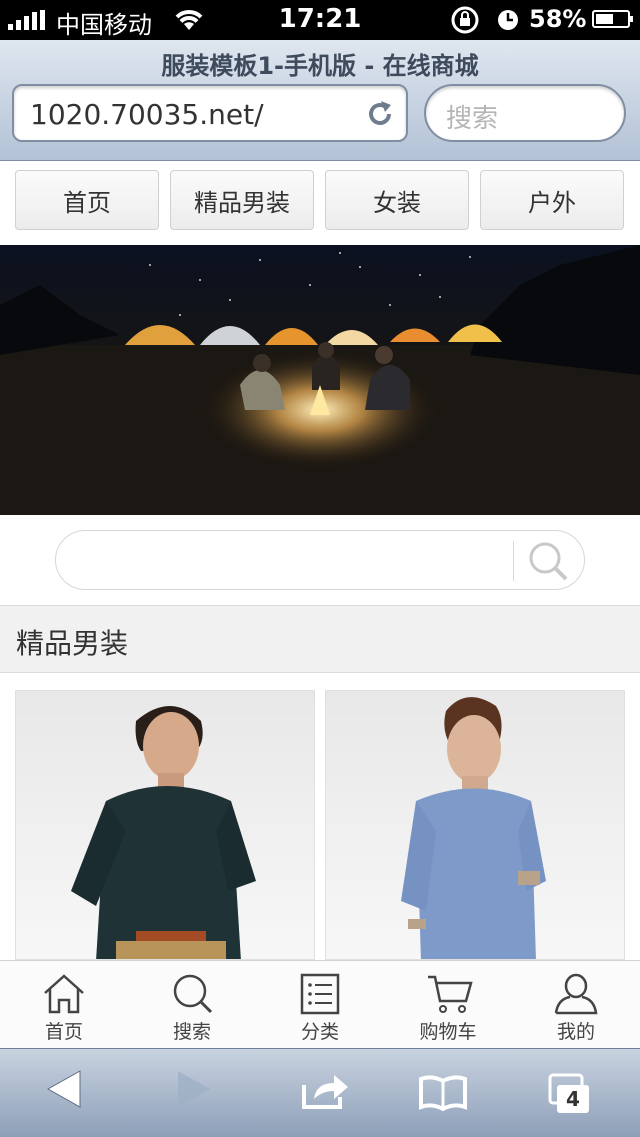 This screenshot has width=640, height=1137. I want to click on tab-home: 首页, so click(64, 1005).